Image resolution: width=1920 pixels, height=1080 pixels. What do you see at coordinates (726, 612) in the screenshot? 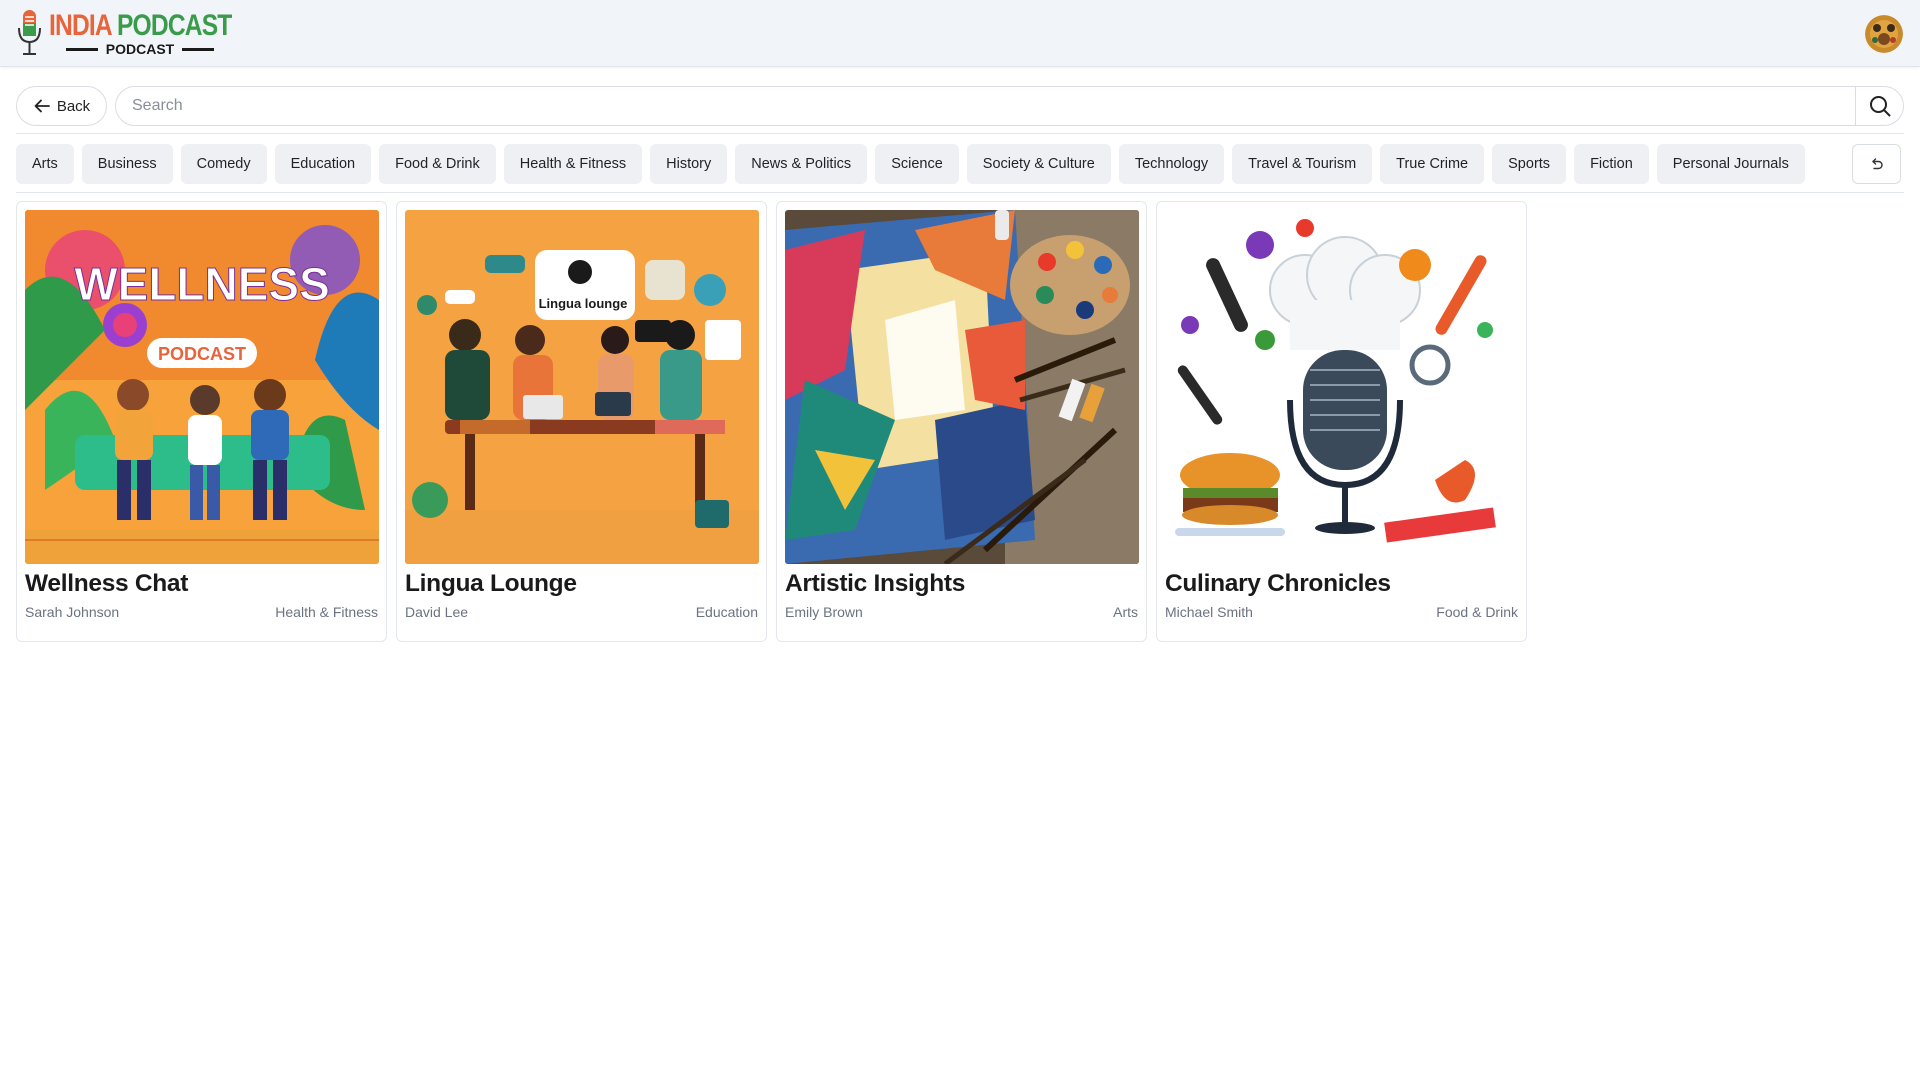
I see `podcast-category: Education` at bounding box center [726, 612].